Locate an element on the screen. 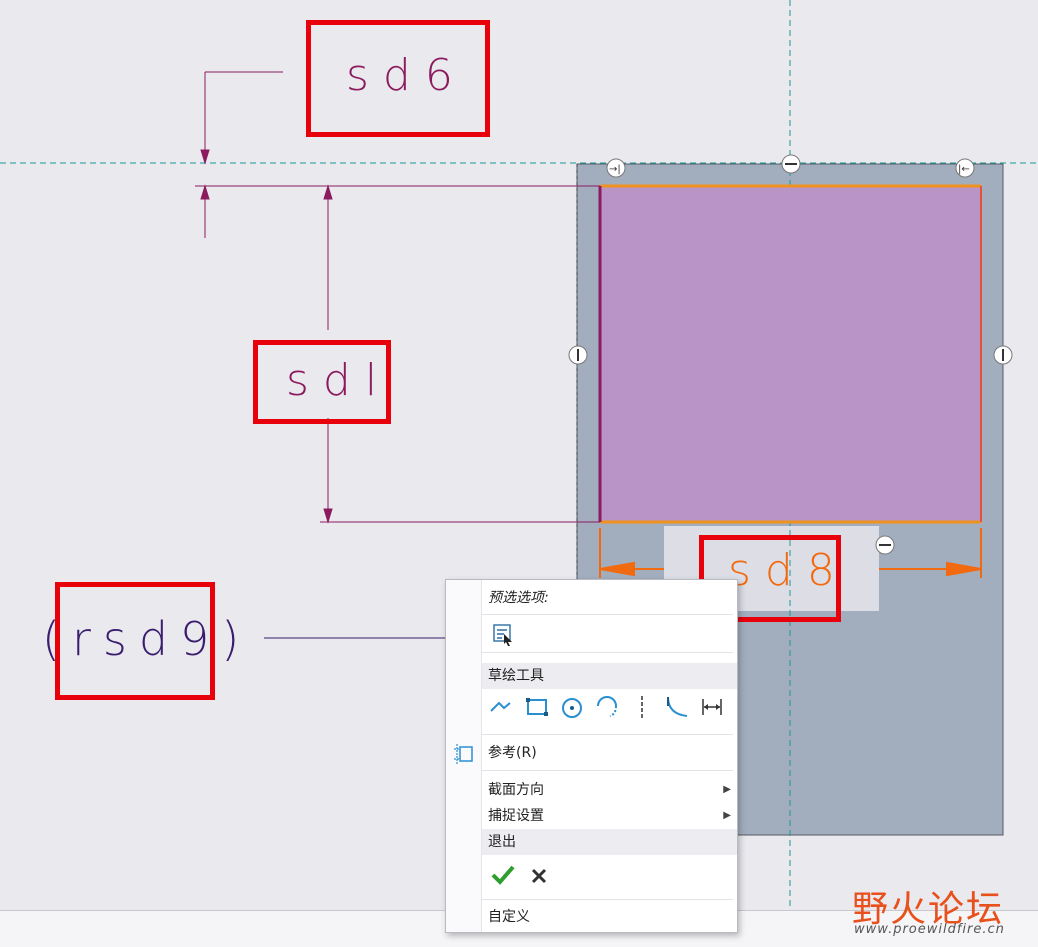 The width and height of the screenshot is (1038, 947). fillet-icon is located at coordinates (677, 707).